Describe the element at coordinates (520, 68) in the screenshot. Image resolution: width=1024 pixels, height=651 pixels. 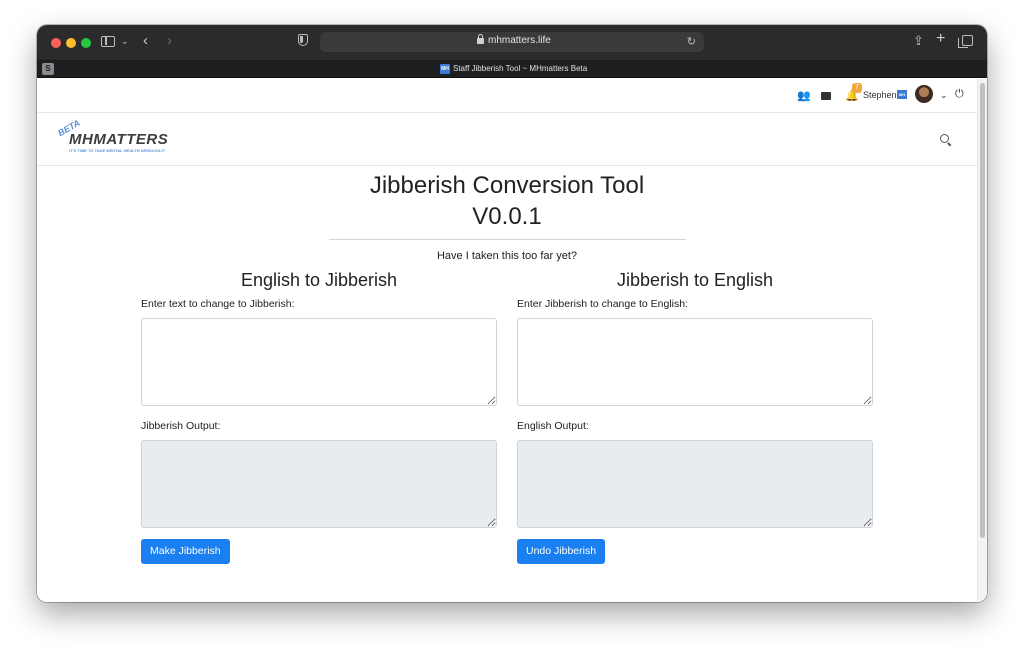
I see `tab-title: Staff Jibberish Tool ~ MHmatters Beta` at that location.